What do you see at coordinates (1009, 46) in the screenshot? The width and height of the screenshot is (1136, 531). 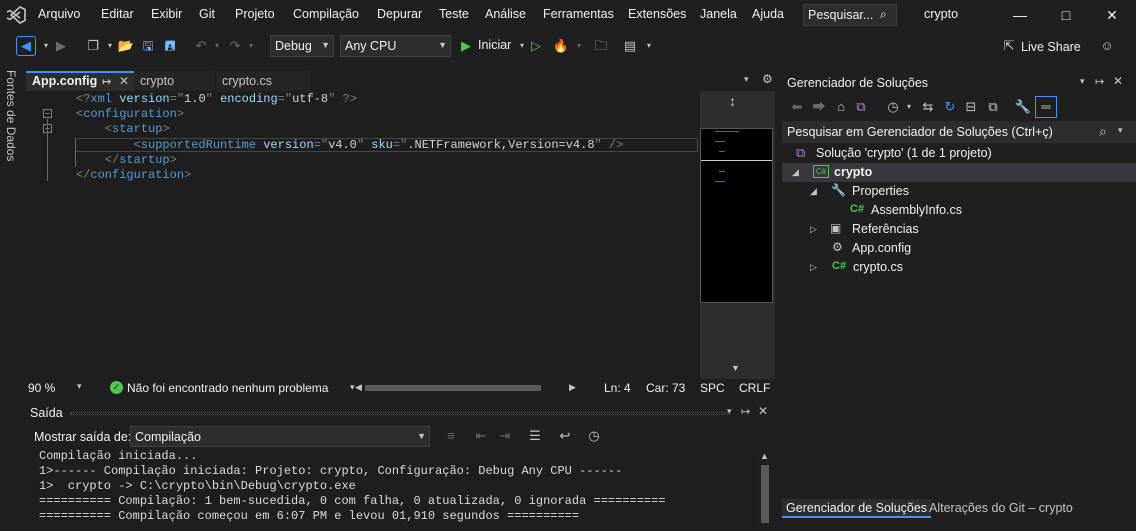 I see `live-share-icon: ⇱` at bounding box center [1009, 46].